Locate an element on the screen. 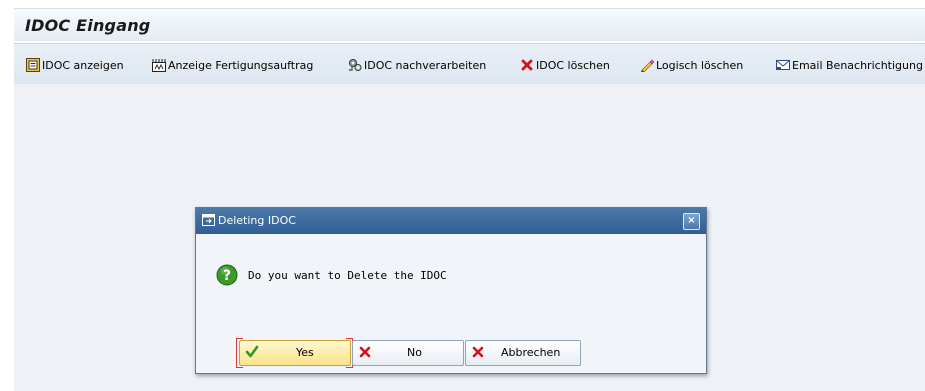  email-envelope-icon is located at coordinates (783, 65).